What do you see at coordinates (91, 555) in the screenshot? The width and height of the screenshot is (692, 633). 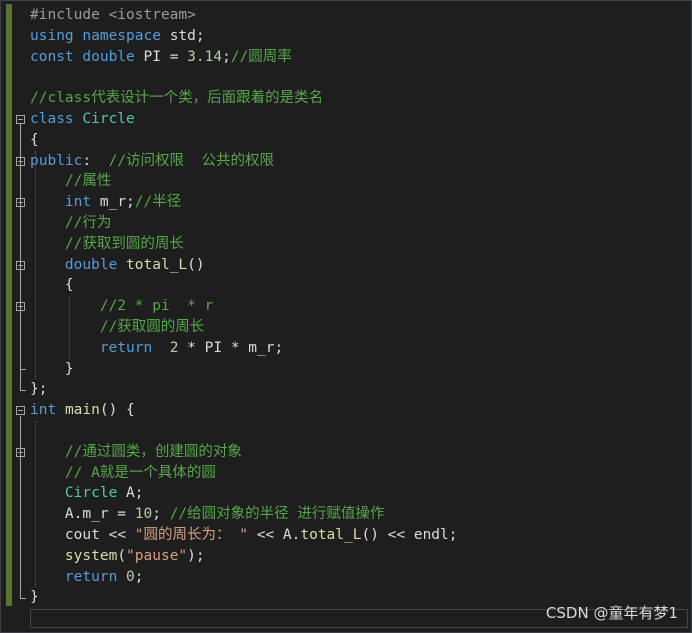 I see `code-token: system` at bounding box center [91, 555].